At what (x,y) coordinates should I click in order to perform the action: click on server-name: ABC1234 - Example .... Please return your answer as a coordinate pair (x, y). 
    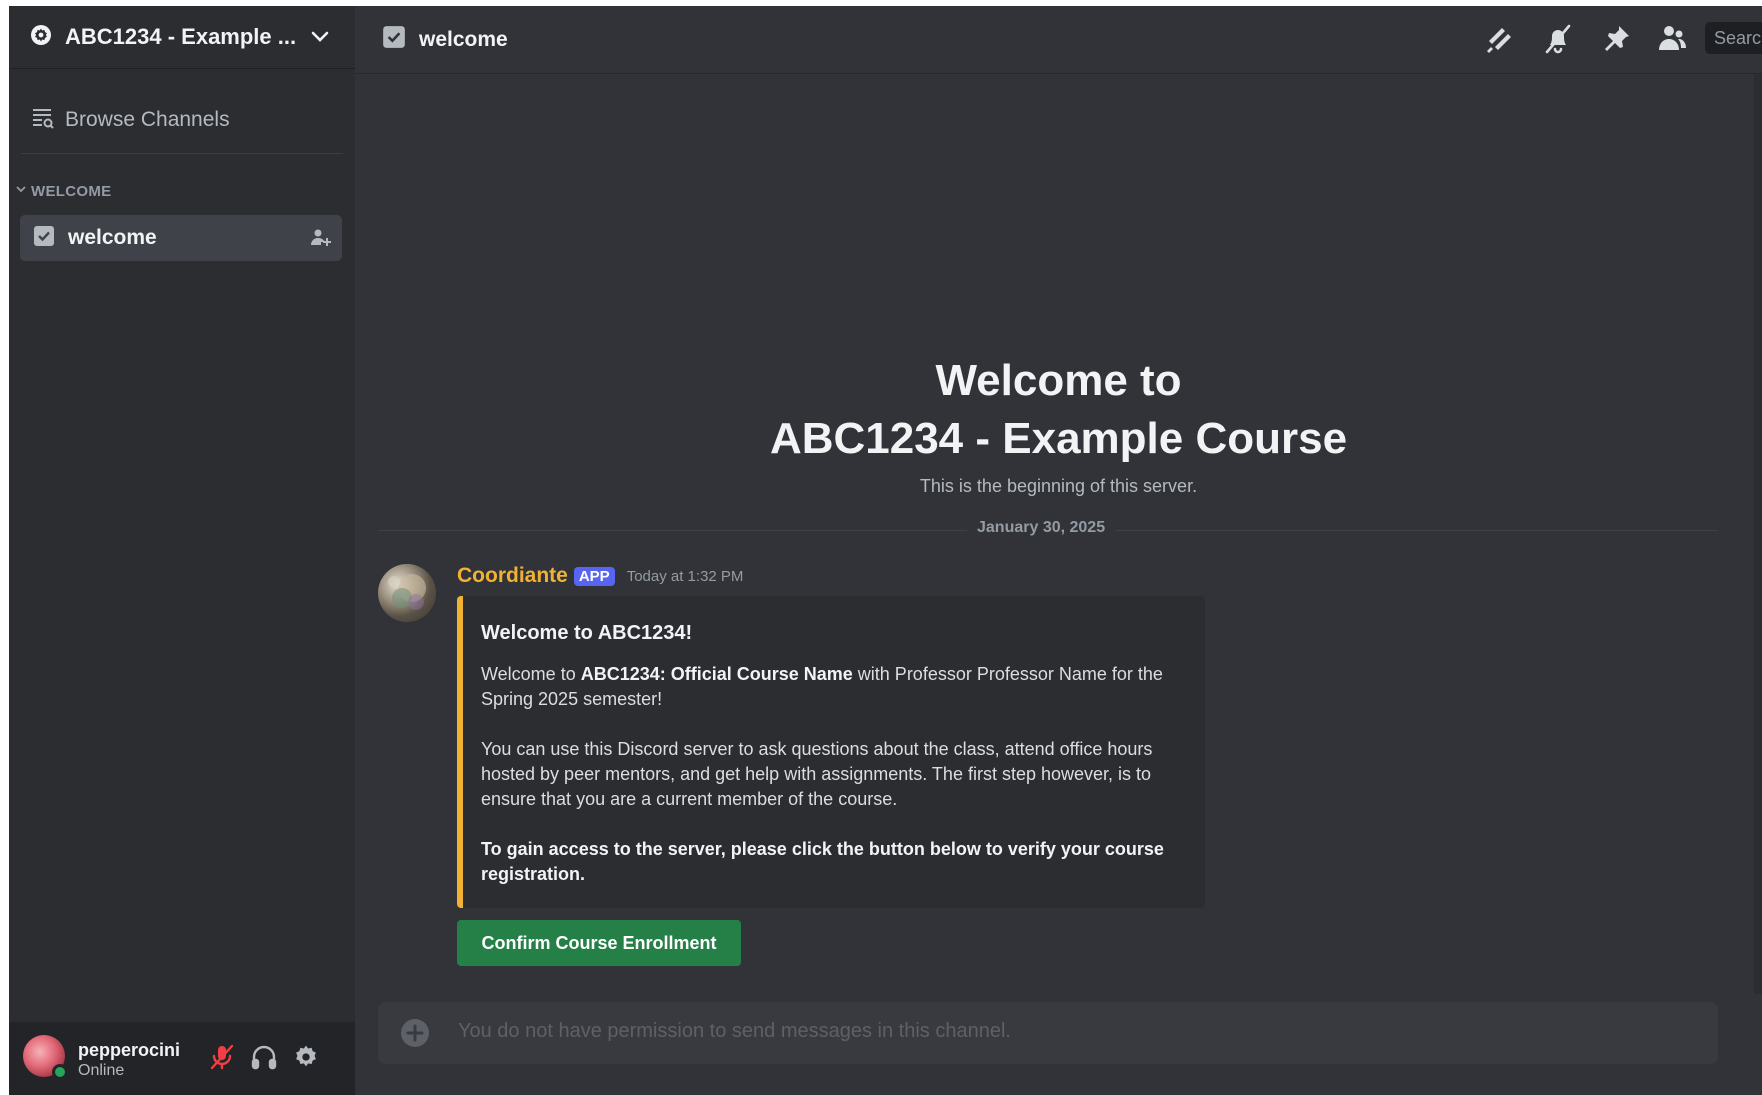
    Looking at the image, I should click on (181, 36).